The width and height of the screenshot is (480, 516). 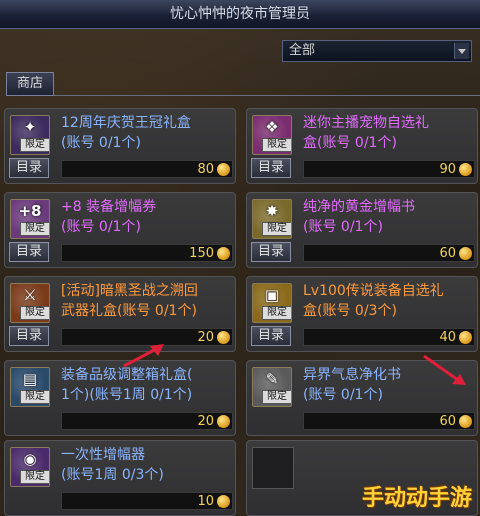 I want to click on item-card: ✎ 限定 异界气息净化书 (账号 0/1个) 60, so click(x=362, y=398).